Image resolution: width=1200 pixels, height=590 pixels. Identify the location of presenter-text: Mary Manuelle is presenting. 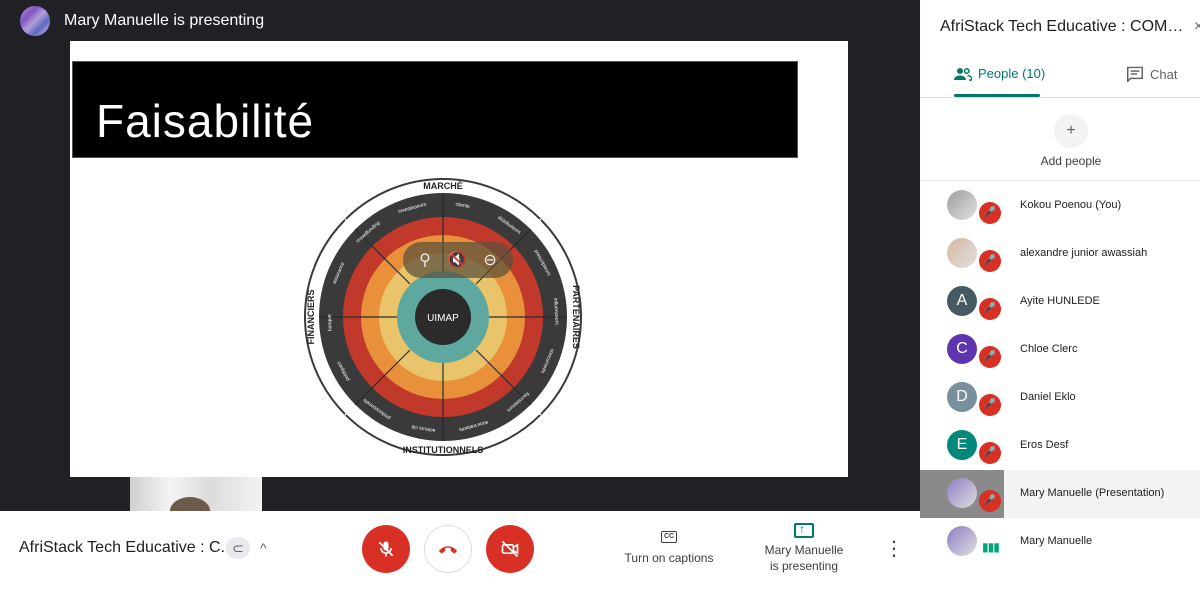
(164, 20).